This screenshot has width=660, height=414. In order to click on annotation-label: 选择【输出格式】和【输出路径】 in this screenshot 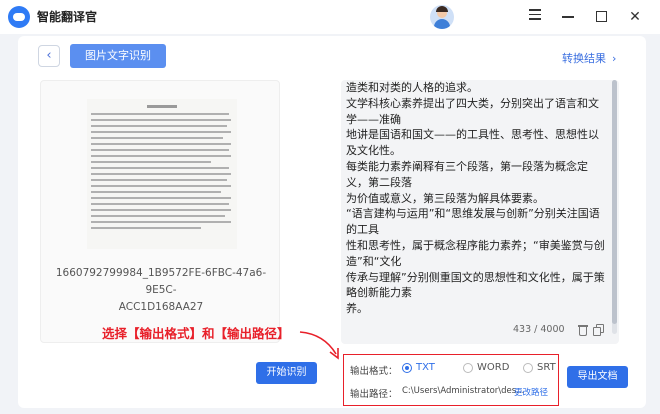, I will do `click(196, 333)`.